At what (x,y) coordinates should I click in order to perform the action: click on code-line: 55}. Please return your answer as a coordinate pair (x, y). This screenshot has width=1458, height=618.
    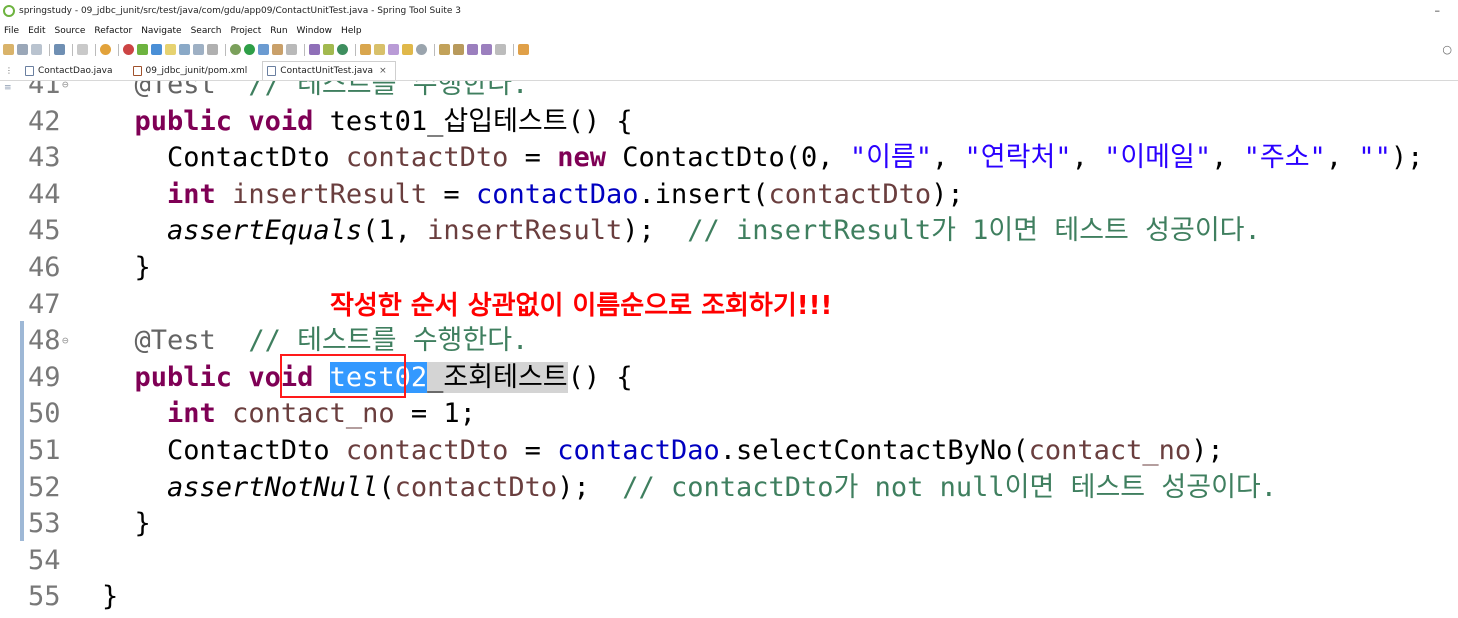
    Looking at the image, I should click on (738, 597).